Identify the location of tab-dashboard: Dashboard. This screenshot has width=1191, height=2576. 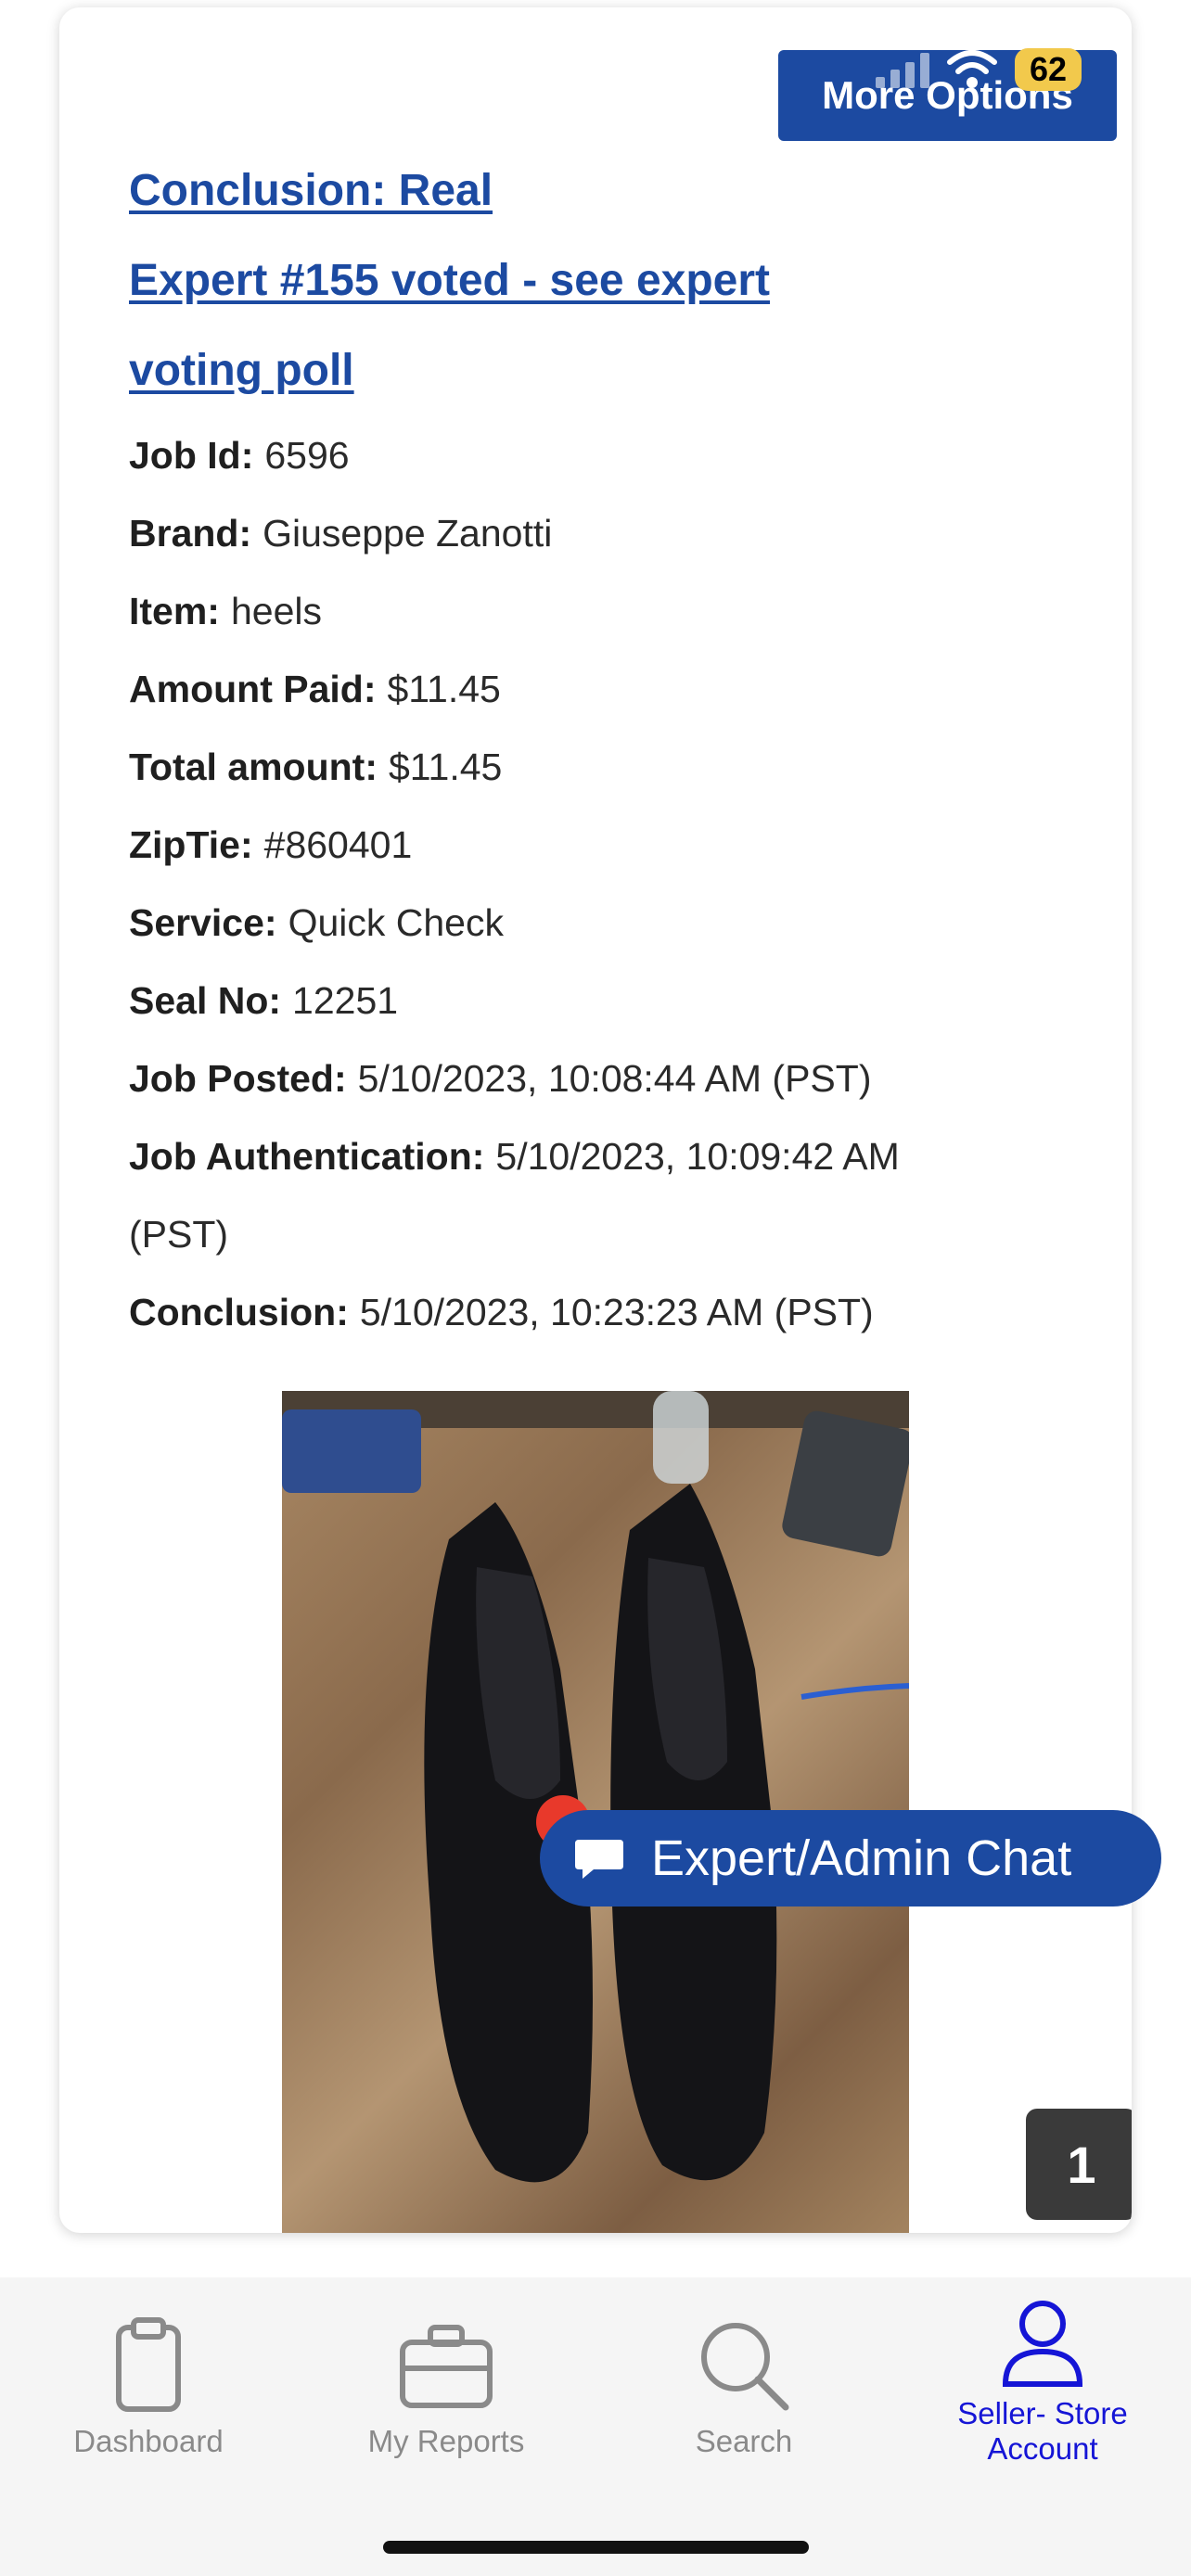
(148, 2387).